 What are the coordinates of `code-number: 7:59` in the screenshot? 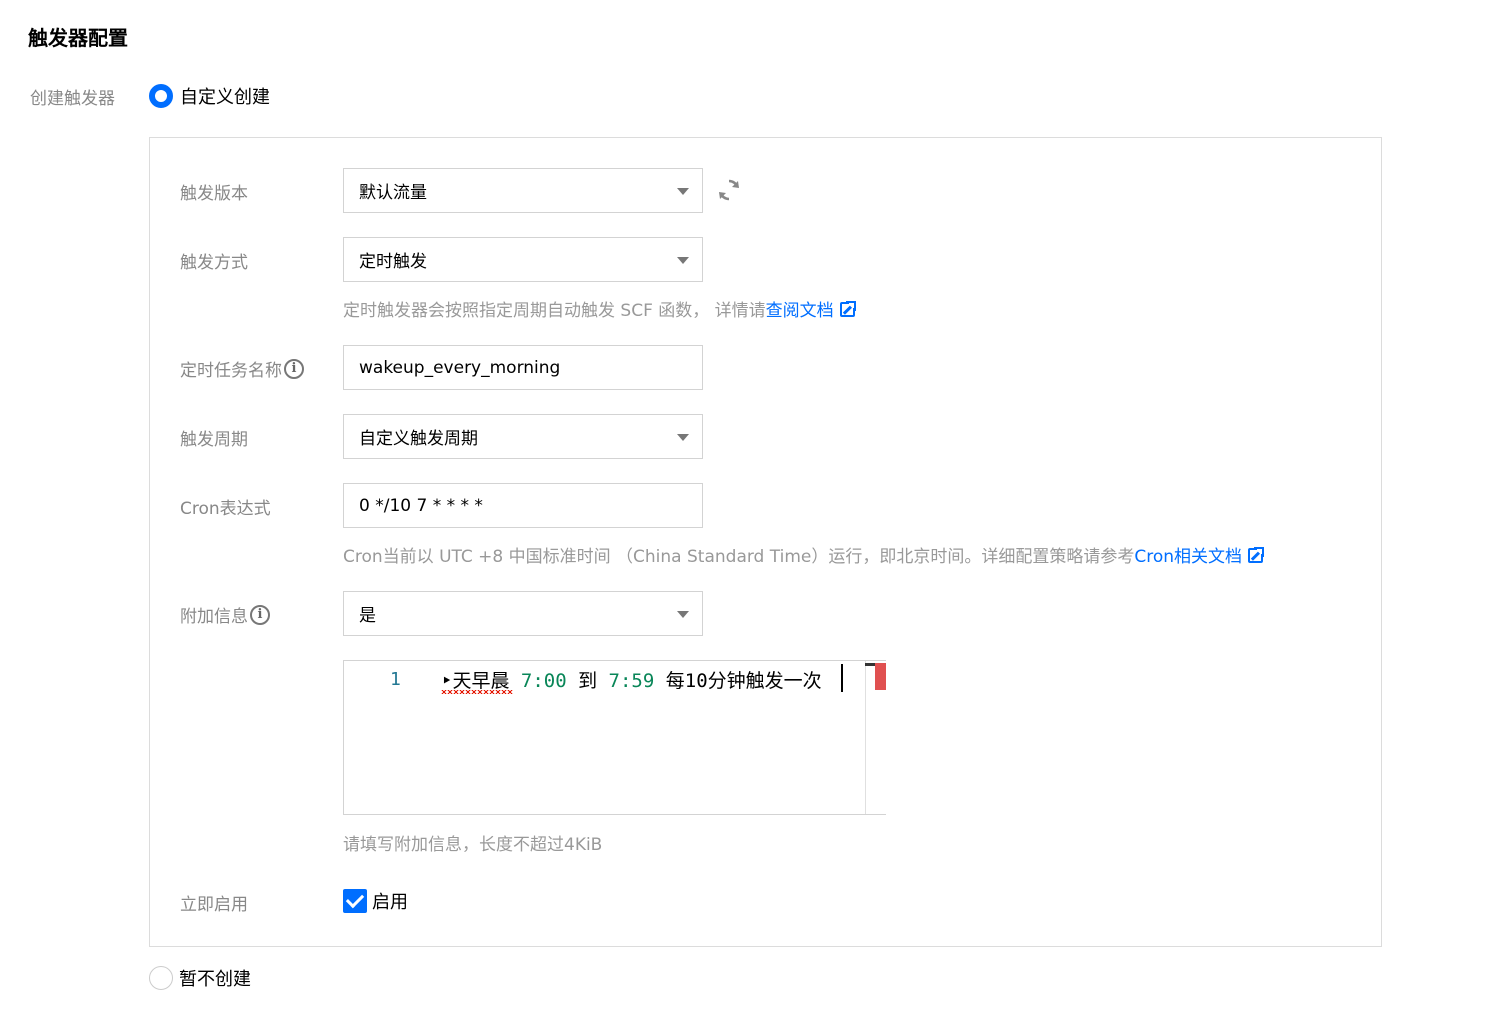 It's located at (631, 681).